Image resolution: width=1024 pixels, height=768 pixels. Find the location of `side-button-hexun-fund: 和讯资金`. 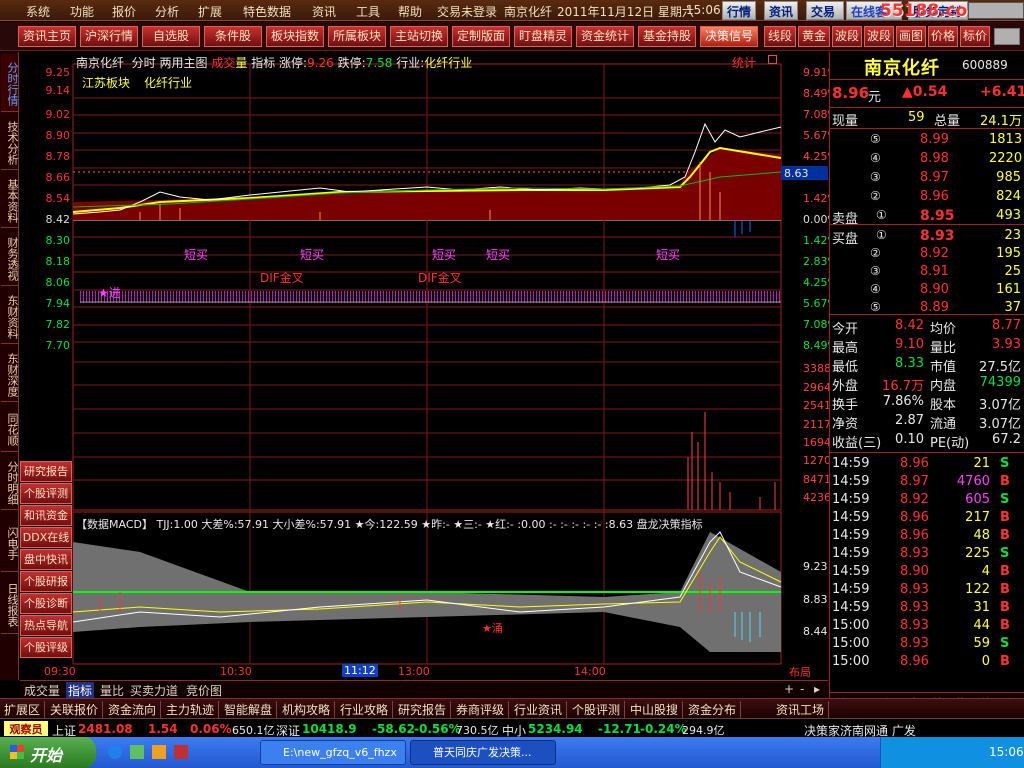

side-button-hexun-fund: 和讯资金 is located at coordinates (46, 515).